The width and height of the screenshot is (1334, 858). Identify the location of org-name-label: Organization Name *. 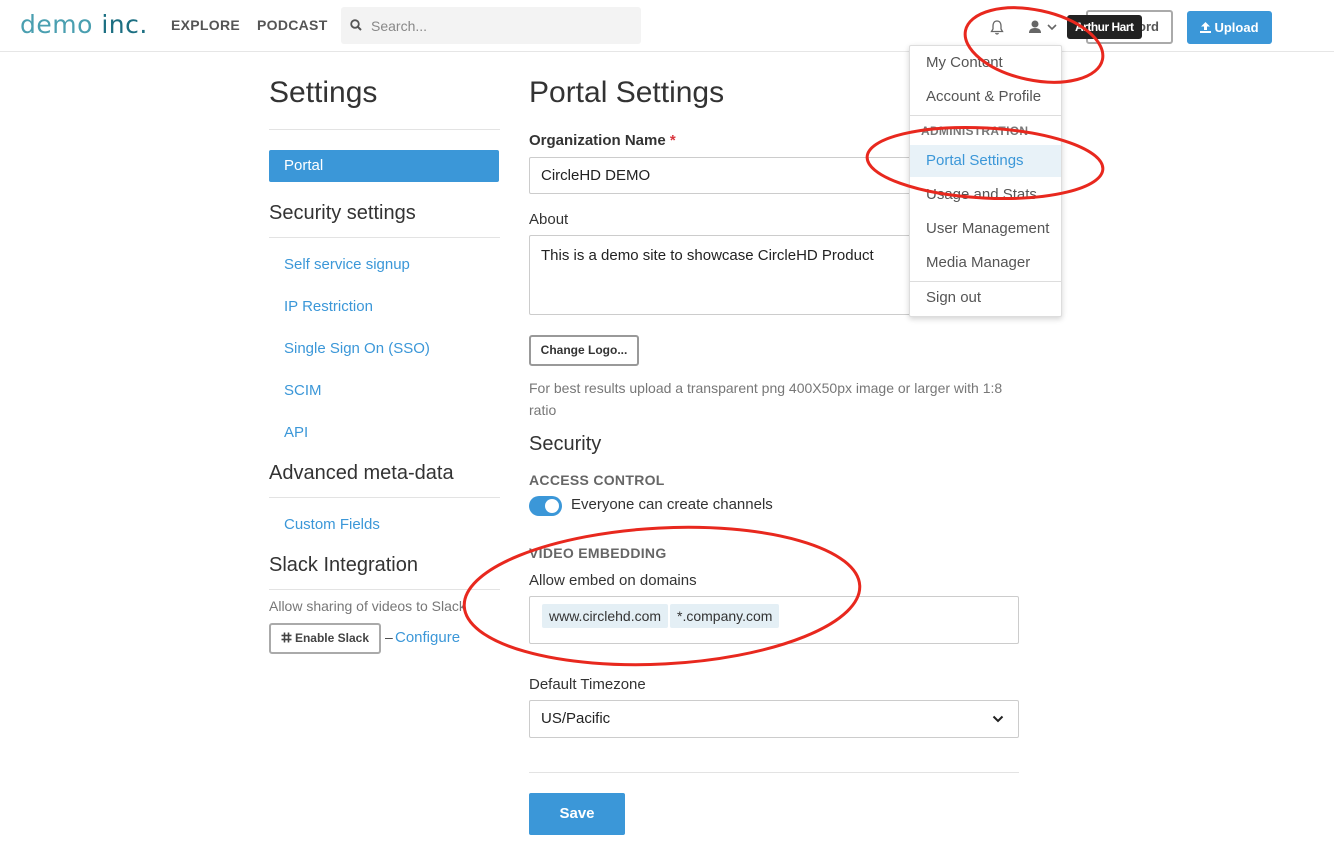
(602, 140).